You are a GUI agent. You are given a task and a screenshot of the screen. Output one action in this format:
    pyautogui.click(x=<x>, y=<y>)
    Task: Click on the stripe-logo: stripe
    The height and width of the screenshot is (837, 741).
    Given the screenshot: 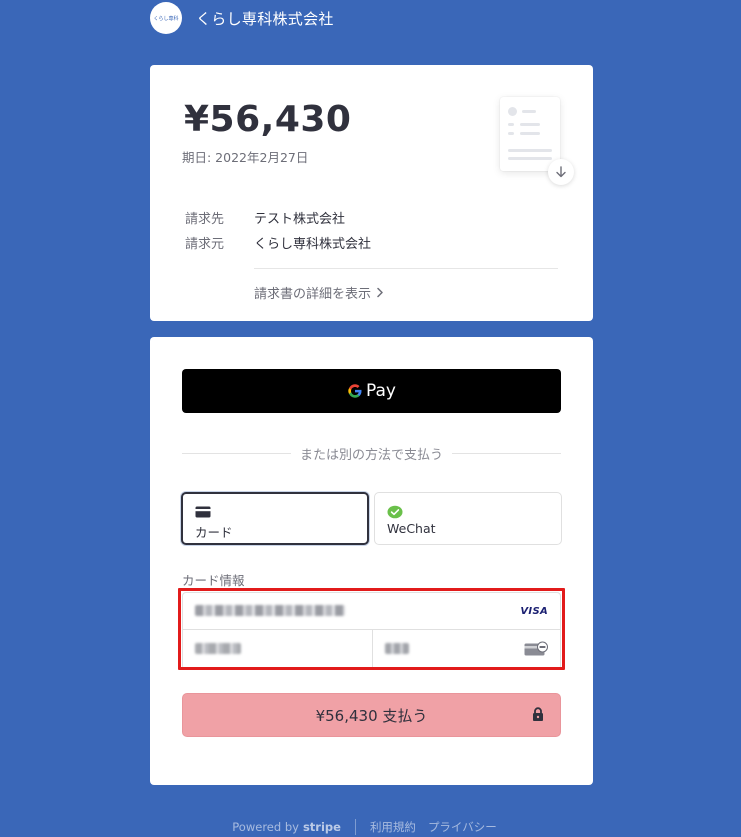 What is the action you would take?
    pyautogui.click(x=322, y=827)
    